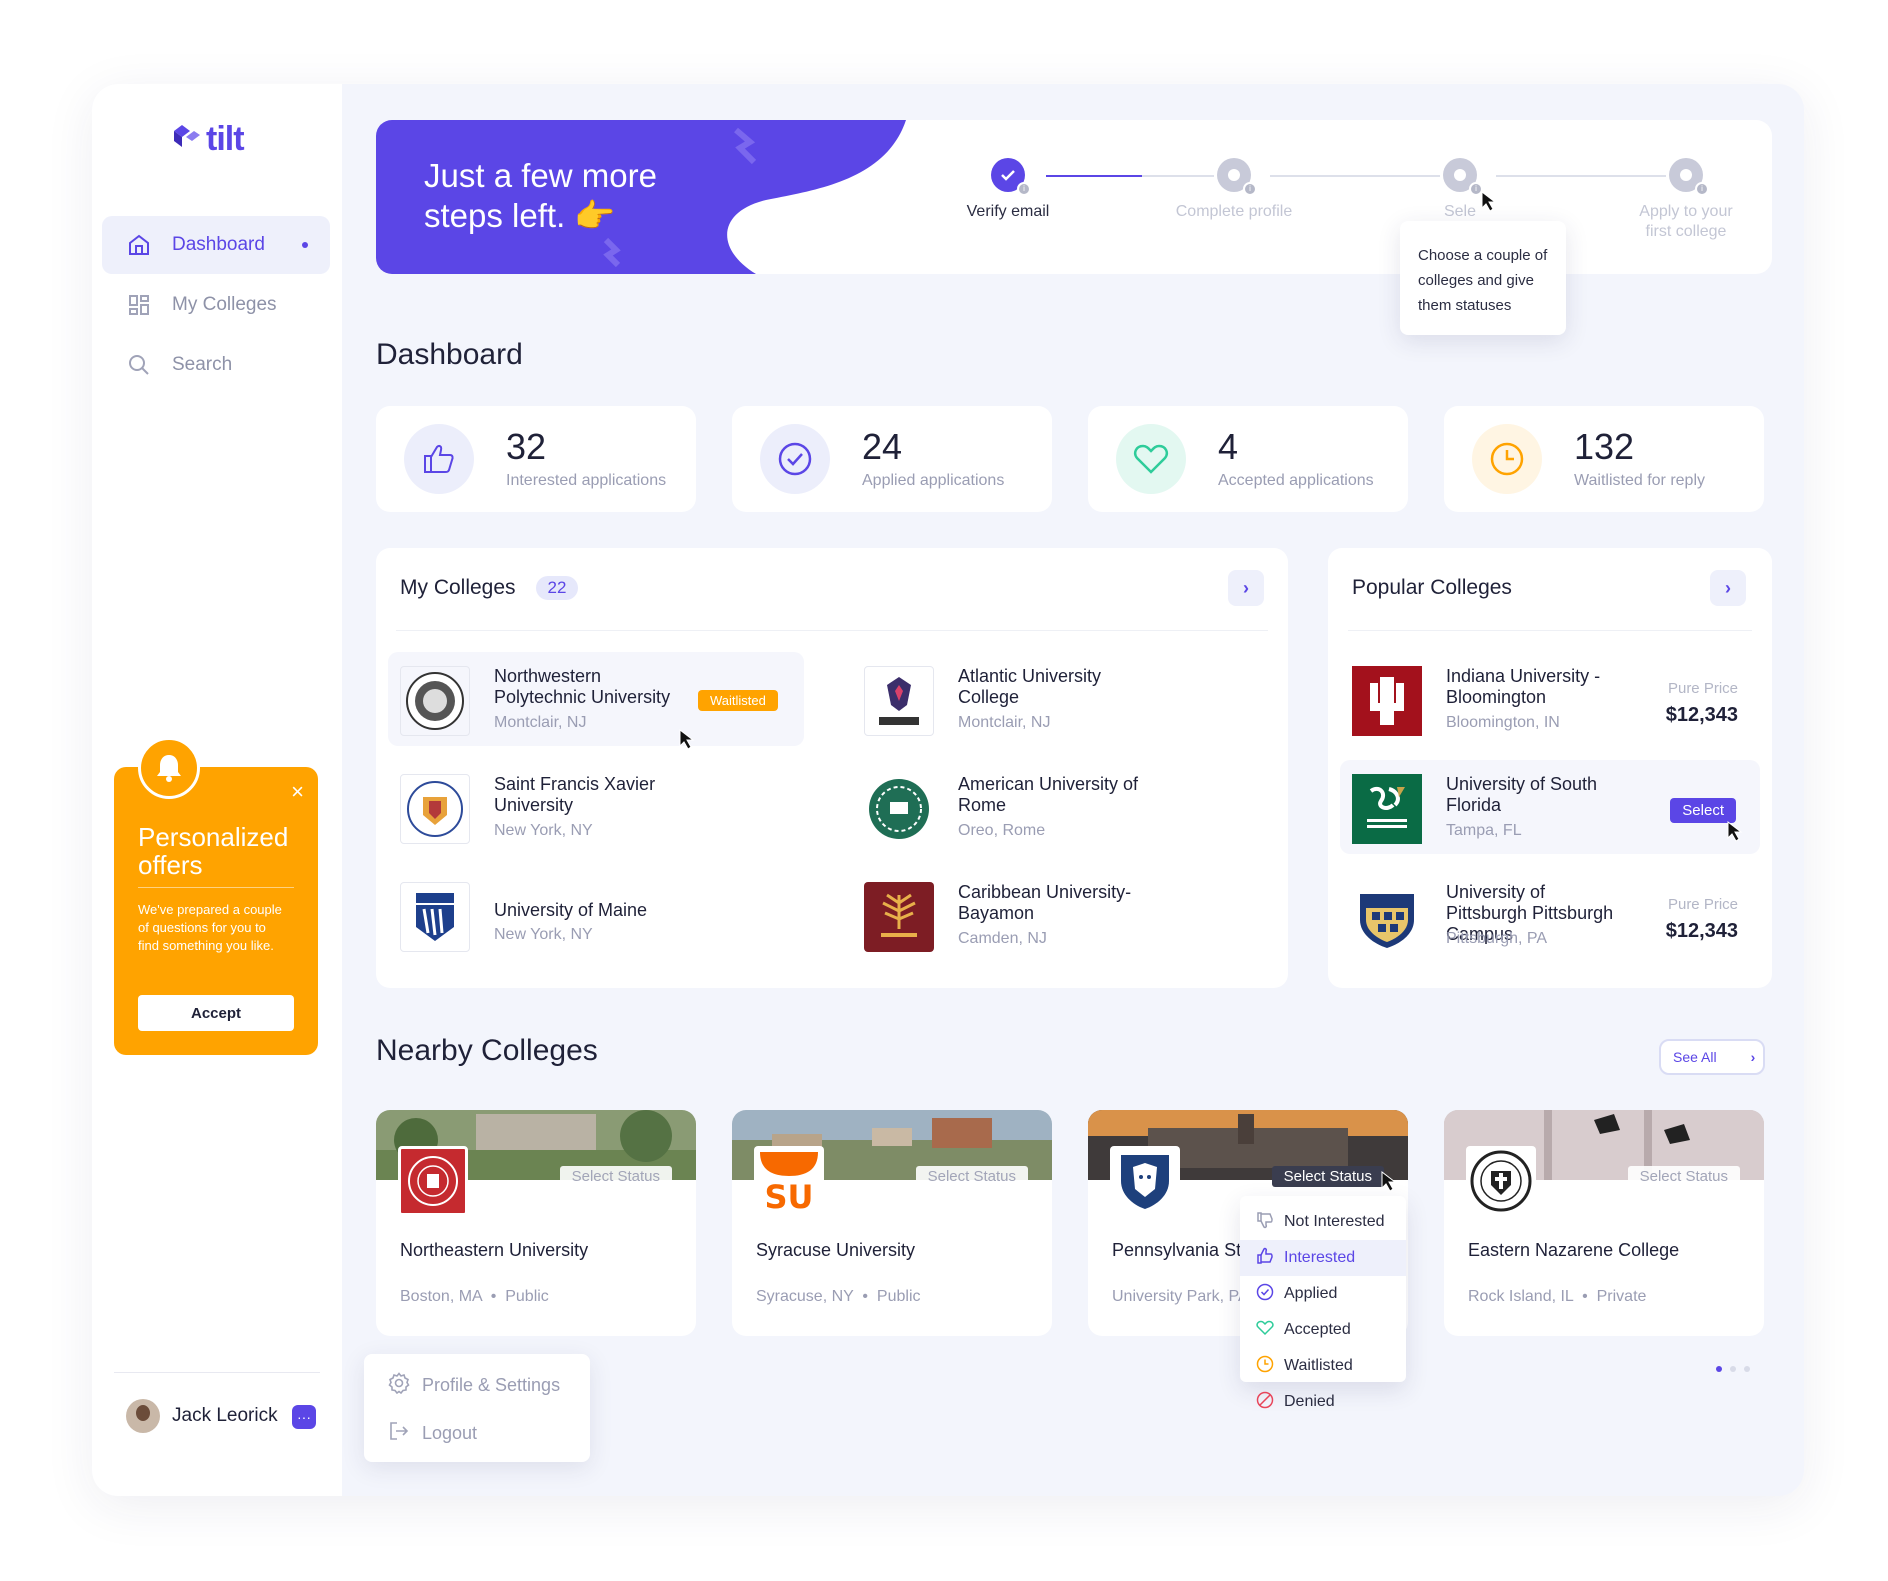  Describe the element at coordinates (477, 1408) in the screenshot. I see `profile-menu: Profile & Settings Logout` at that location.